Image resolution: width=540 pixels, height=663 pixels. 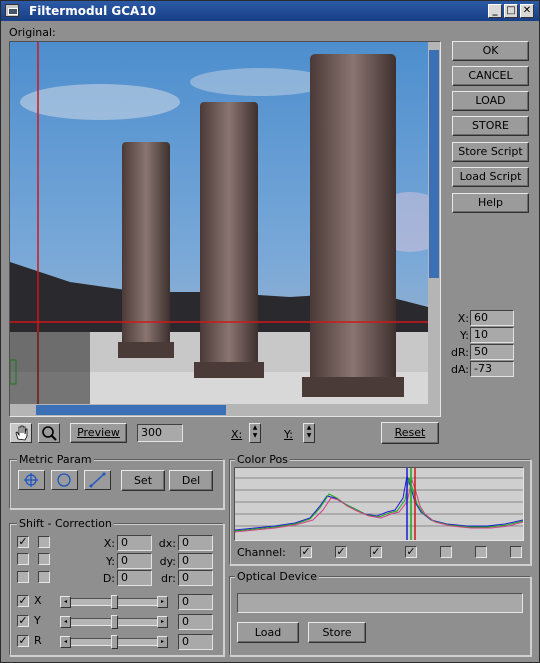 I want to click on y-coord-label: Y:, so click(x=464, y=335).